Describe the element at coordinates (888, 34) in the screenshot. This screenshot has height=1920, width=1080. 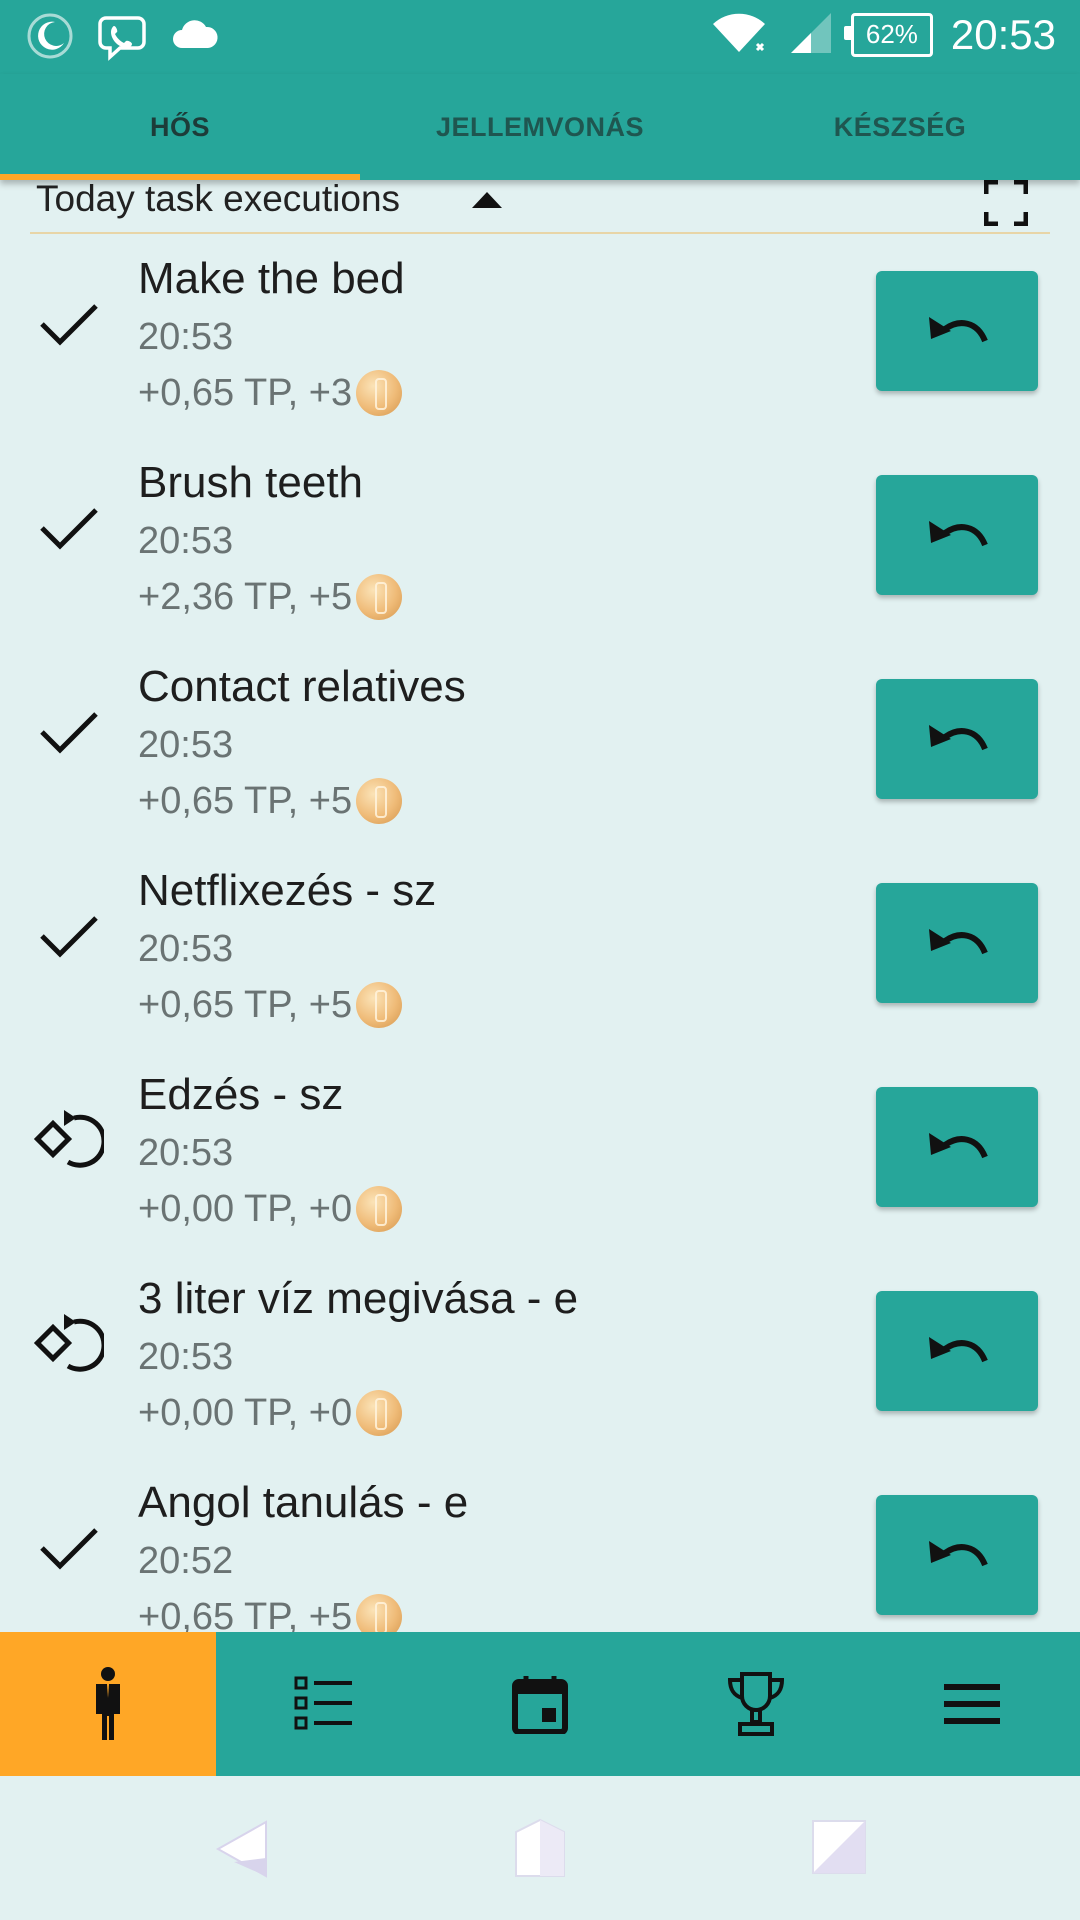
I see `battery-indicator: 62%` at that location.